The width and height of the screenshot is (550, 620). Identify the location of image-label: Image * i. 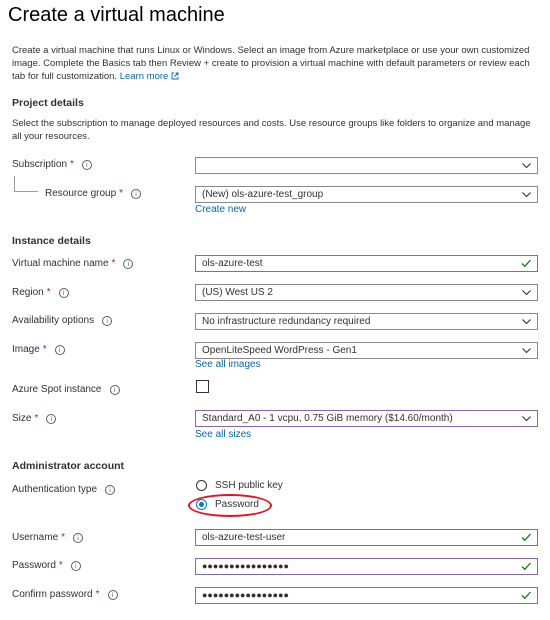
(38, 349).